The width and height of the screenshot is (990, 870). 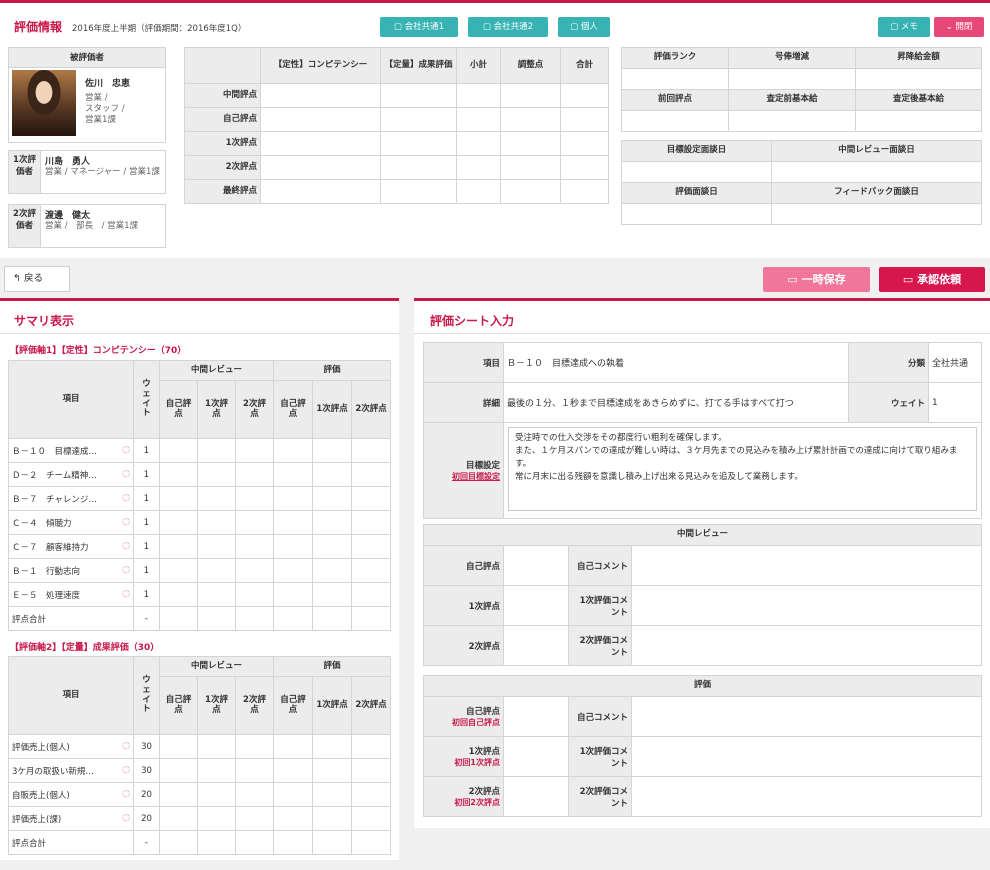 What do you see at coordinates (222, 167) in the screenshot?
I see `row-second-score: 2次評点` at bounding box center [222, 167].